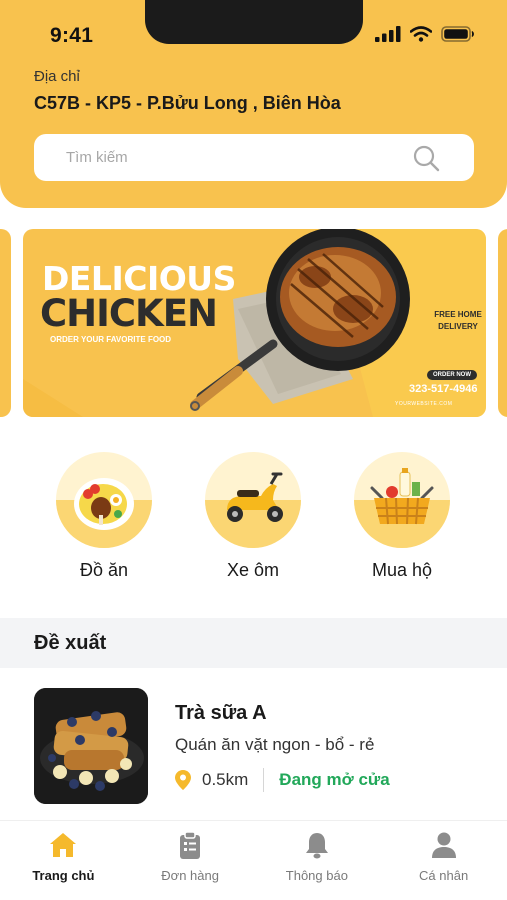  I want to click on banner-title-line2: CHICKEN, so click(129, 313).